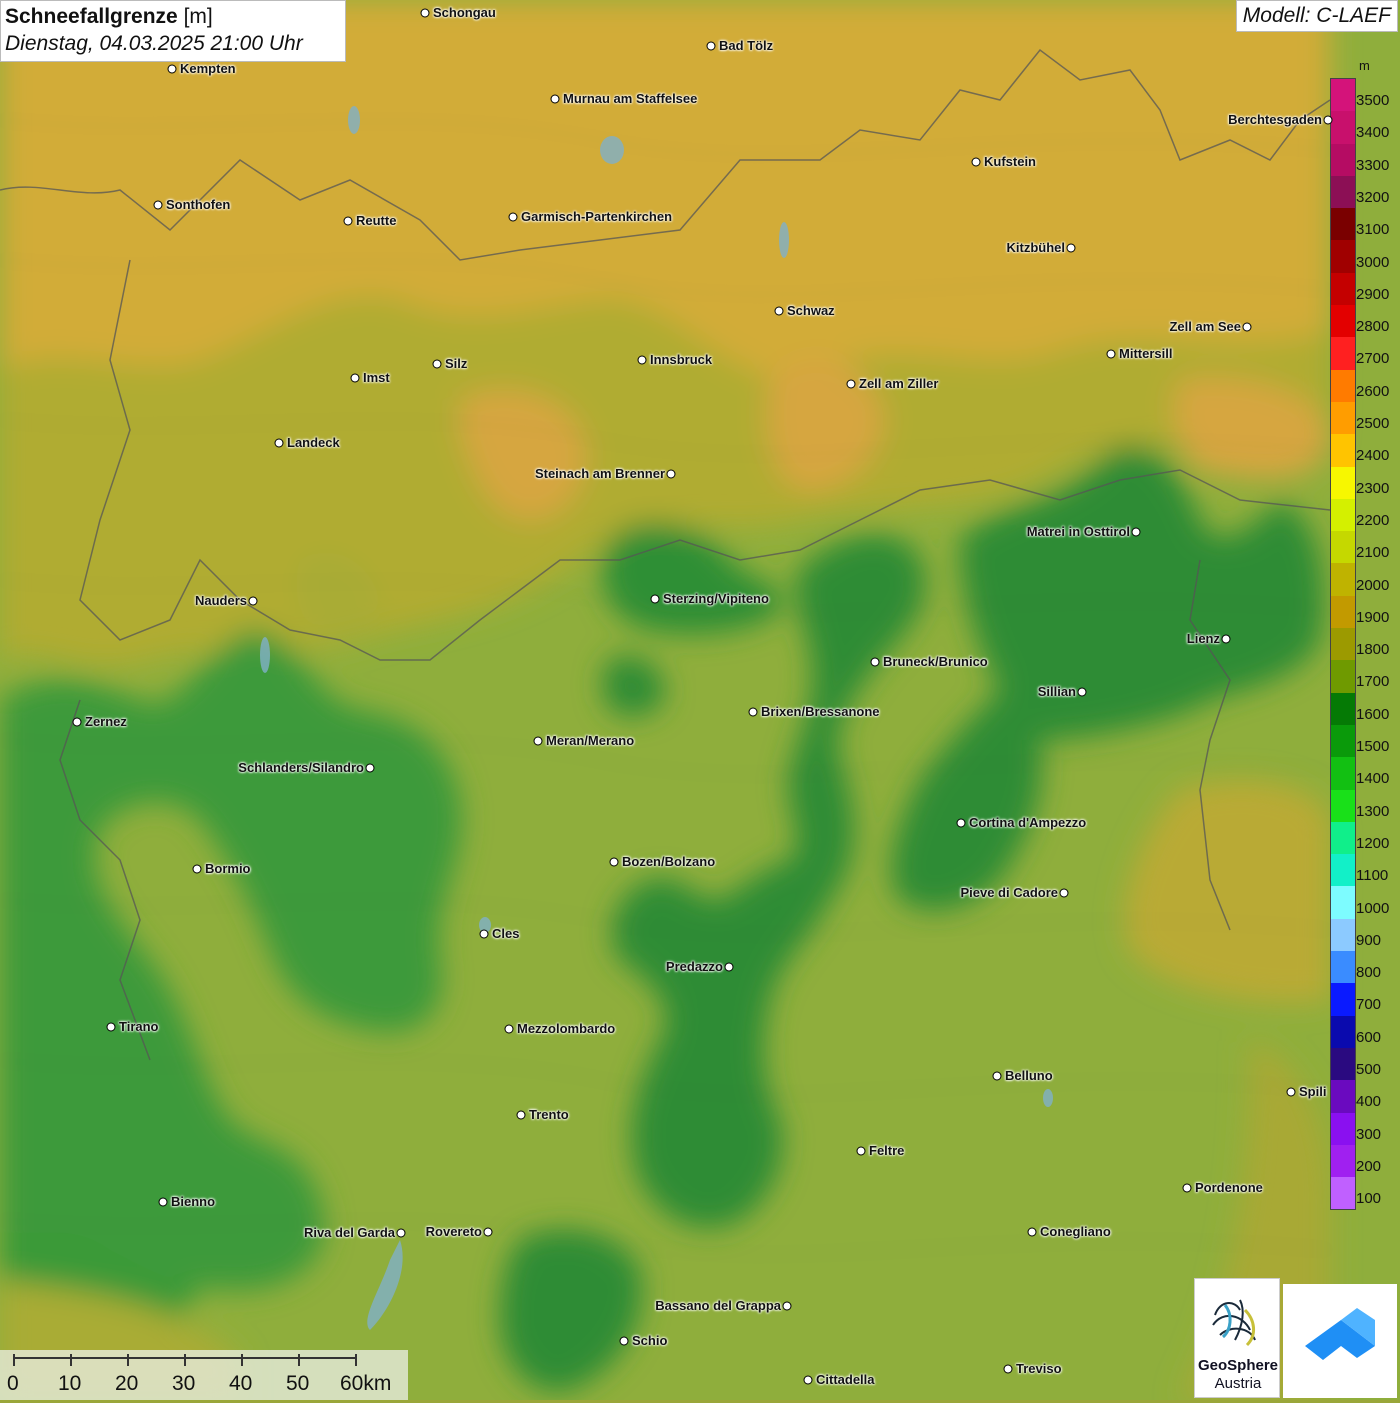 The height and width of the screenshot is (1403, 1400). What do you see at coordinates (1028, 822) in the screenshot?
I see `city-label: Cortina d'Ampezzo` at bounding box center [1028, 822].